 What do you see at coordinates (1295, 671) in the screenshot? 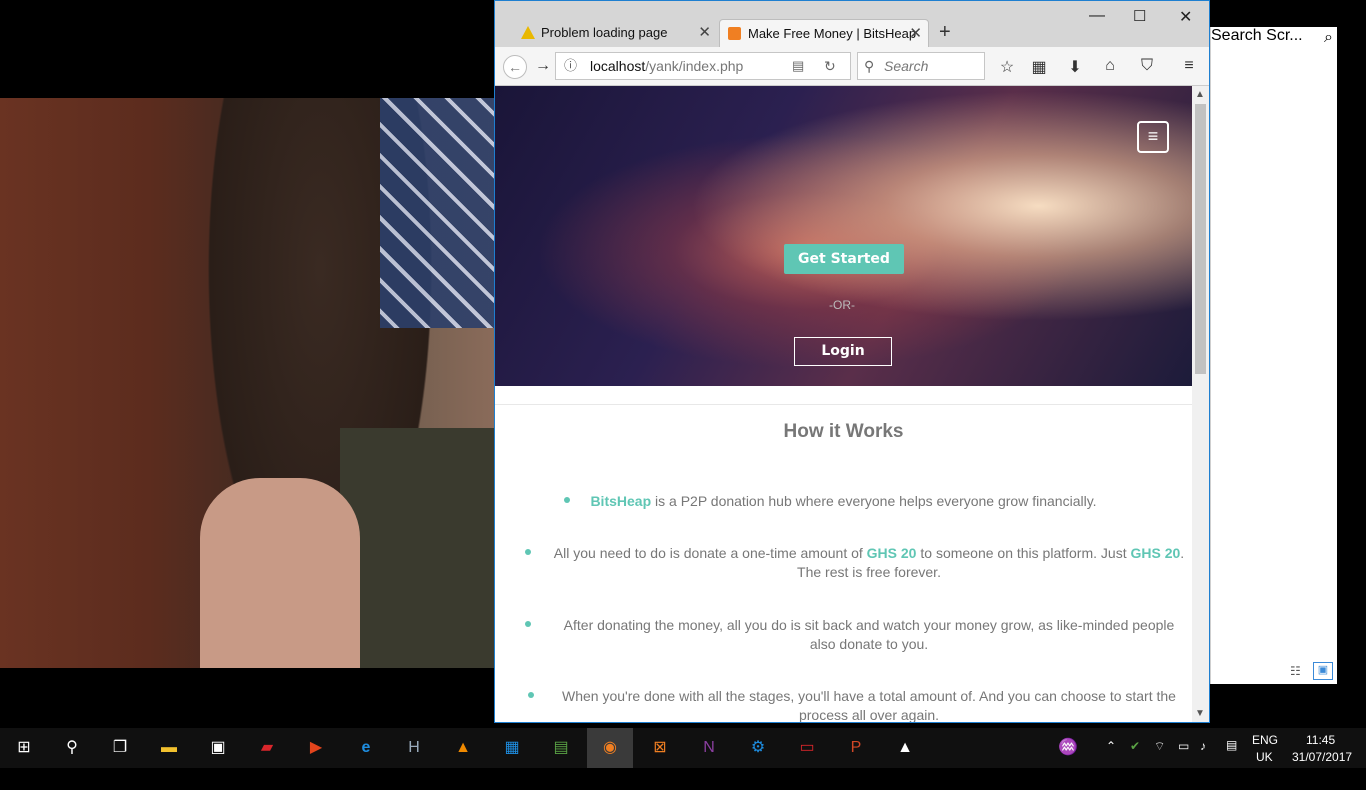
I see `details-view-icon: ☷` at bounding box center [1295, 671].